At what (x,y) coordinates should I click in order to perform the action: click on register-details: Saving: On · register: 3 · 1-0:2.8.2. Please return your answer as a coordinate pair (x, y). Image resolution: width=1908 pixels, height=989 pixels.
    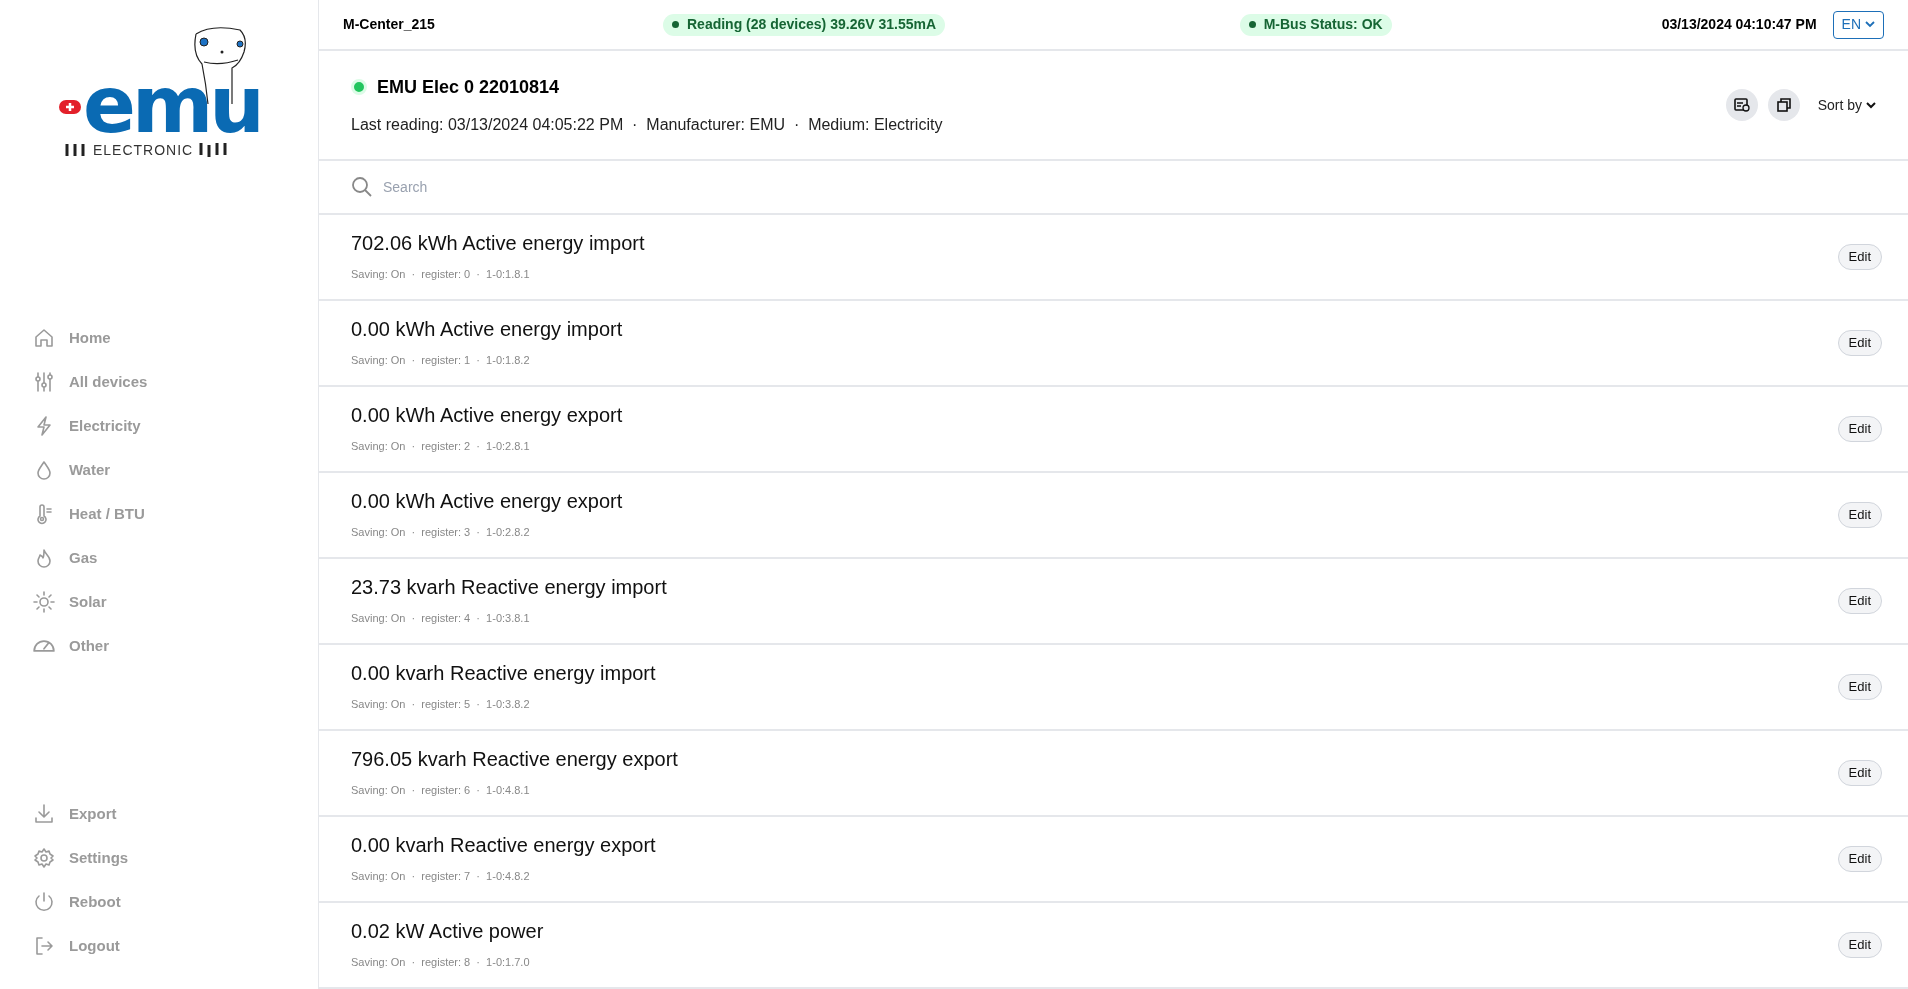
    Looking at the image, I should click on (441, 533).